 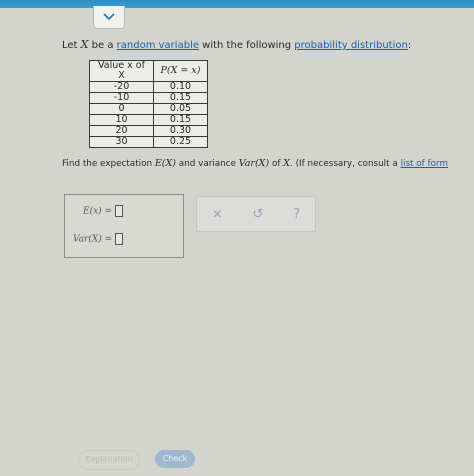 I want to click on answer-actions: × ↺ ?, so click(x=256, y=214).